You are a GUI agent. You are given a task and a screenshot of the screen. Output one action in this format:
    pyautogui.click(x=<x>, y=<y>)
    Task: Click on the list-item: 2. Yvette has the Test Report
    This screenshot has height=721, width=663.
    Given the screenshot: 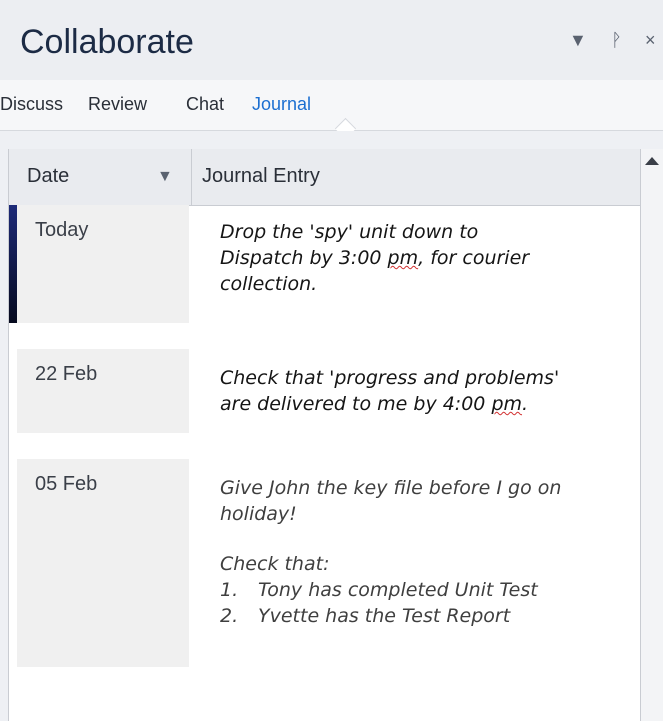 What is the action you would take?
    pyautogui.click(x=430, y=616)
    